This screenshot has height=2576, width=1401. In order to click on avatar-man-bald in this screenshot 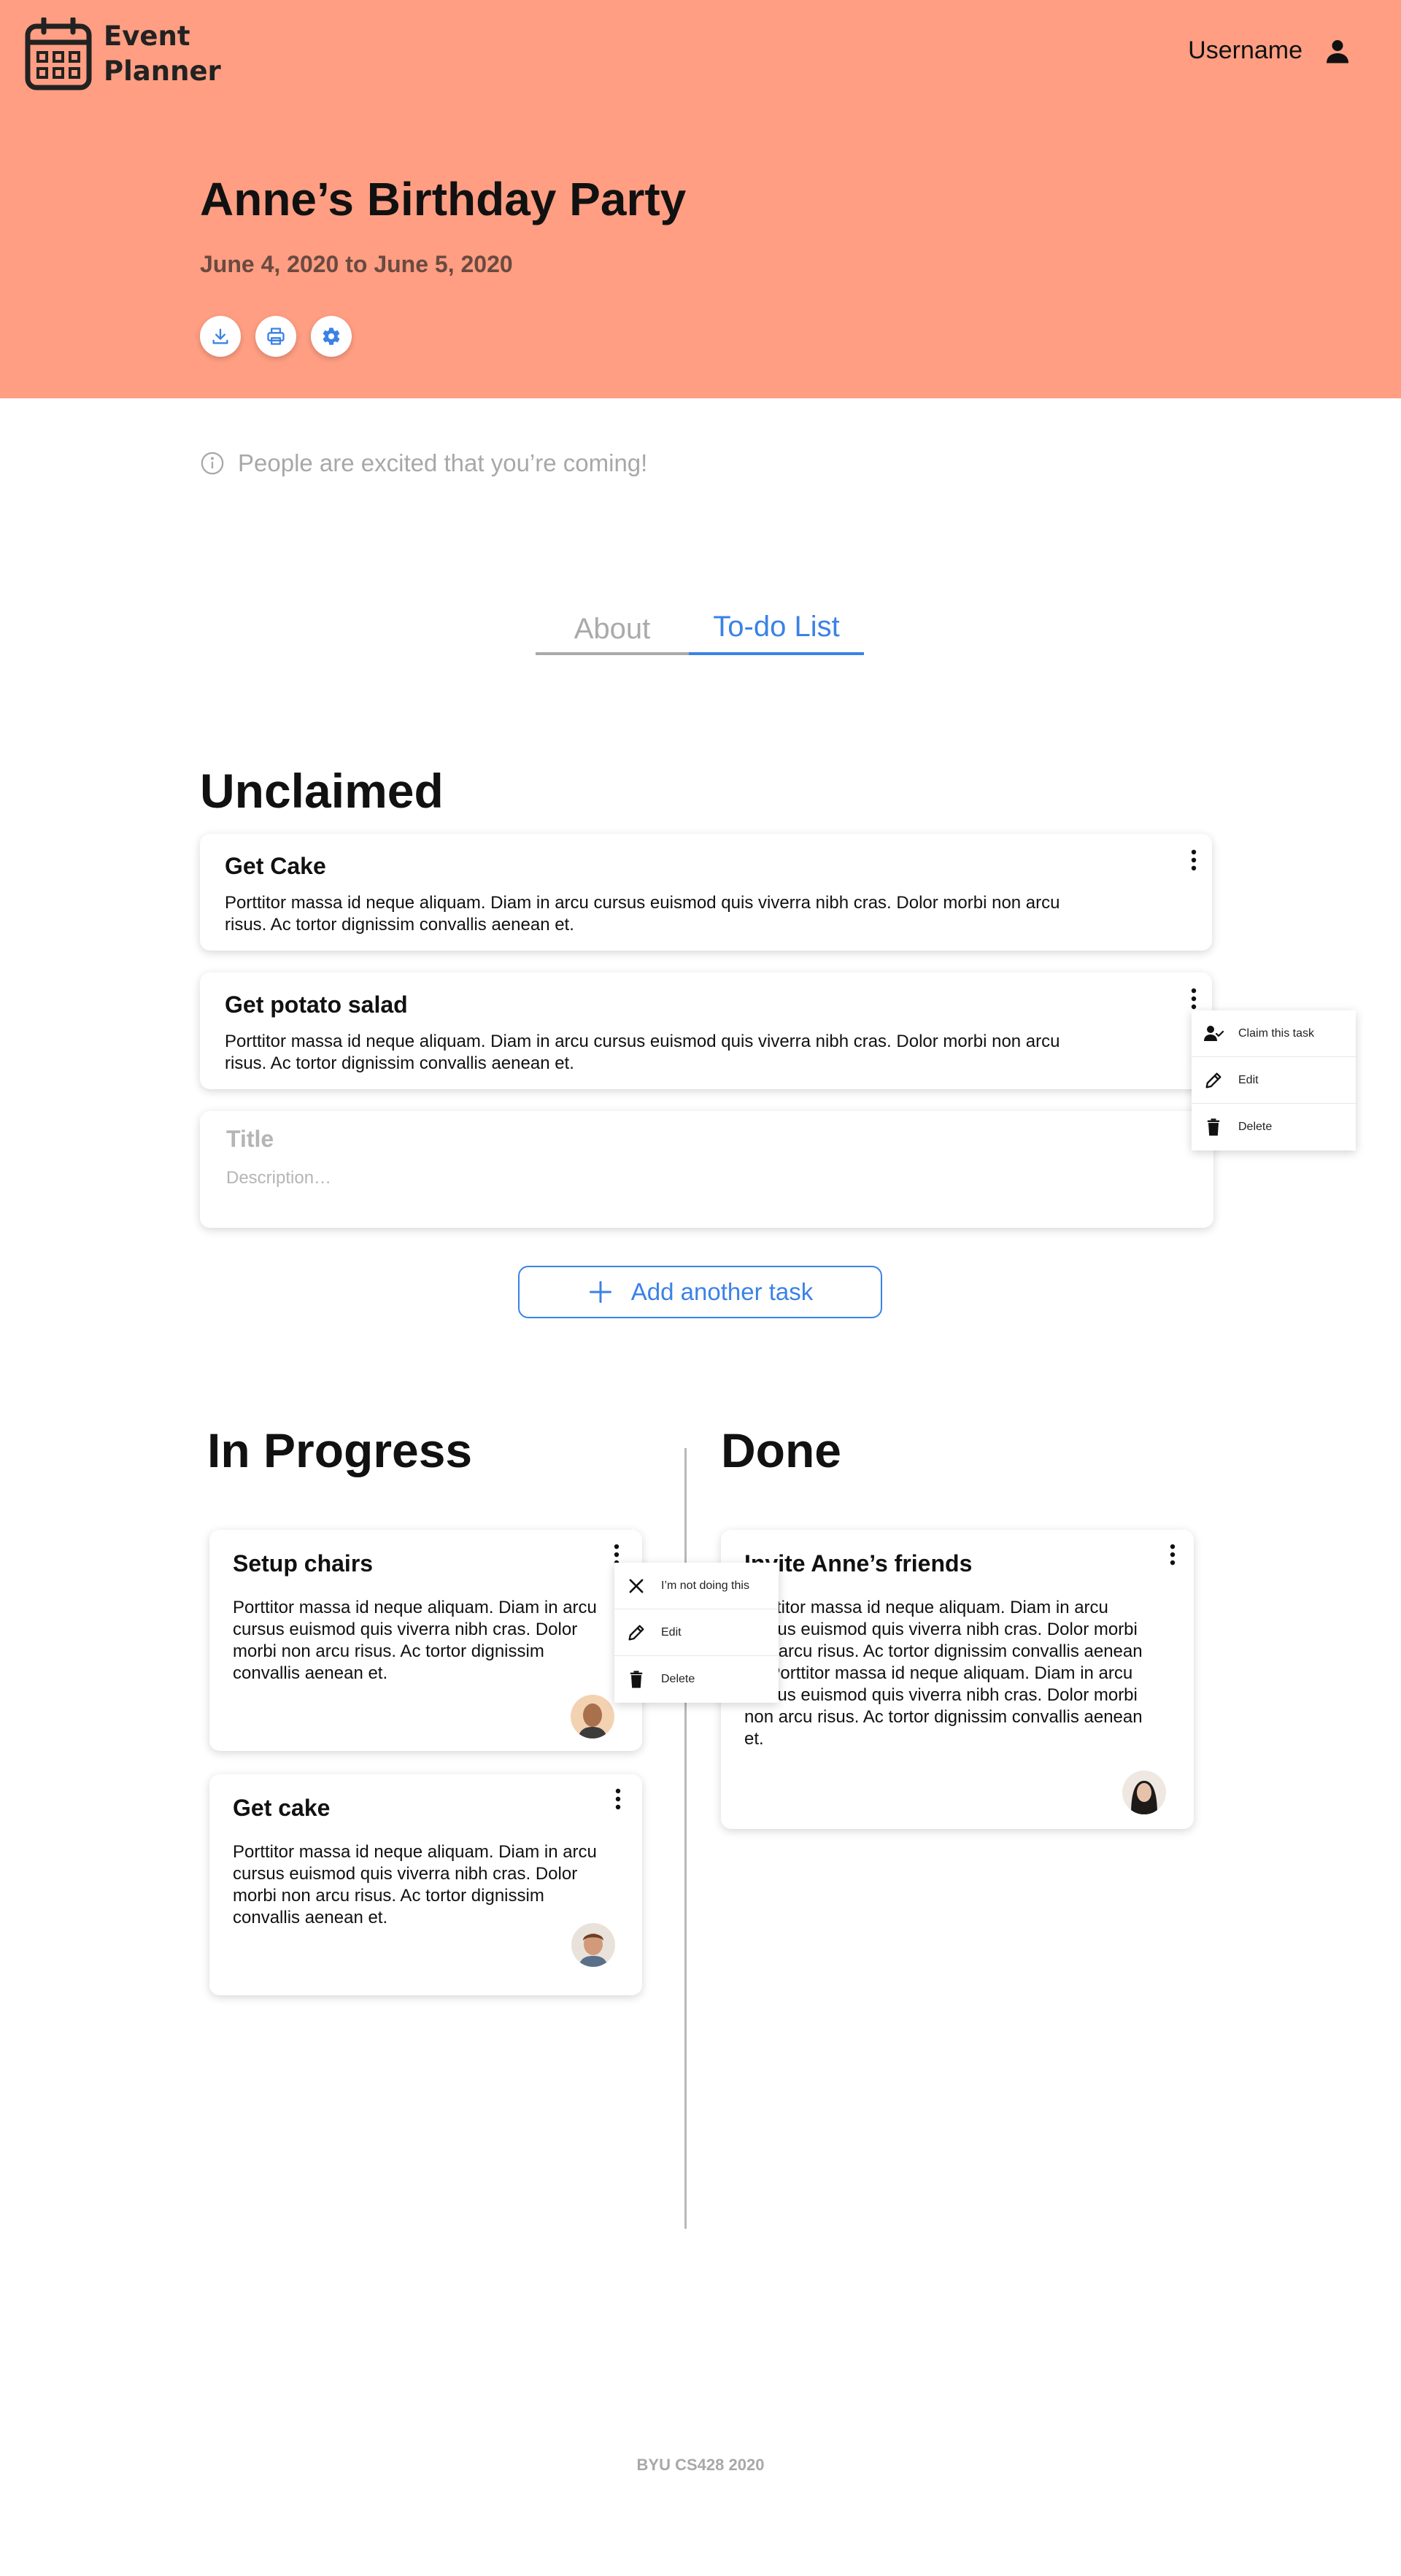, I will do `click(592, 1716)`.